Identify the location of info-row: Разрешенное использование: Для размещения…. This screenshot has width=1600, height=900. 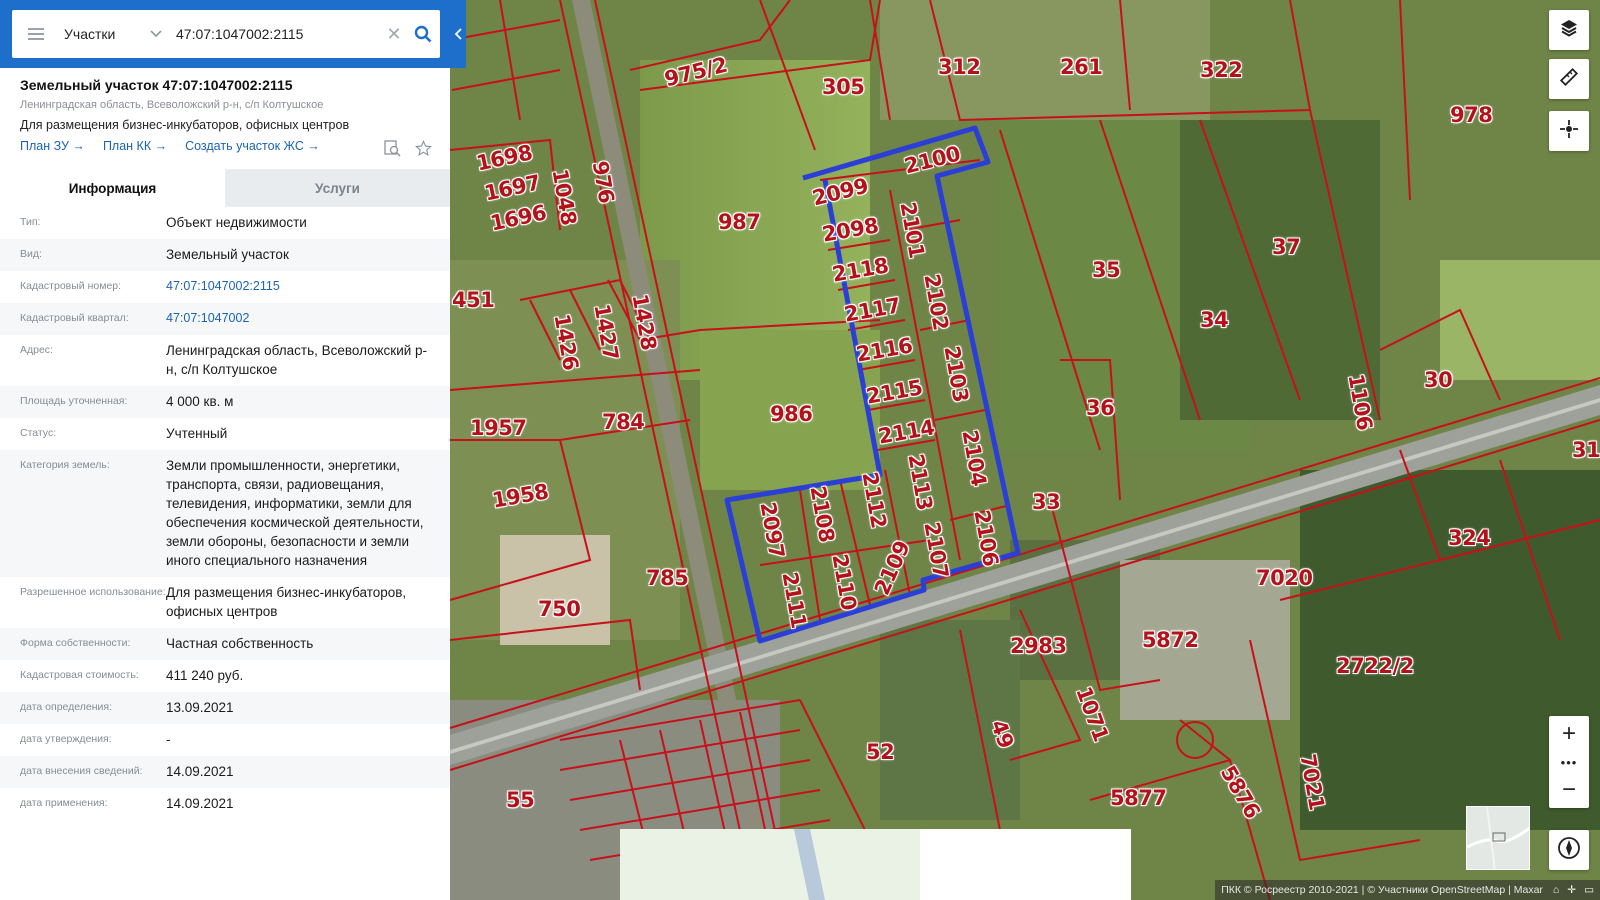
(225, 602).